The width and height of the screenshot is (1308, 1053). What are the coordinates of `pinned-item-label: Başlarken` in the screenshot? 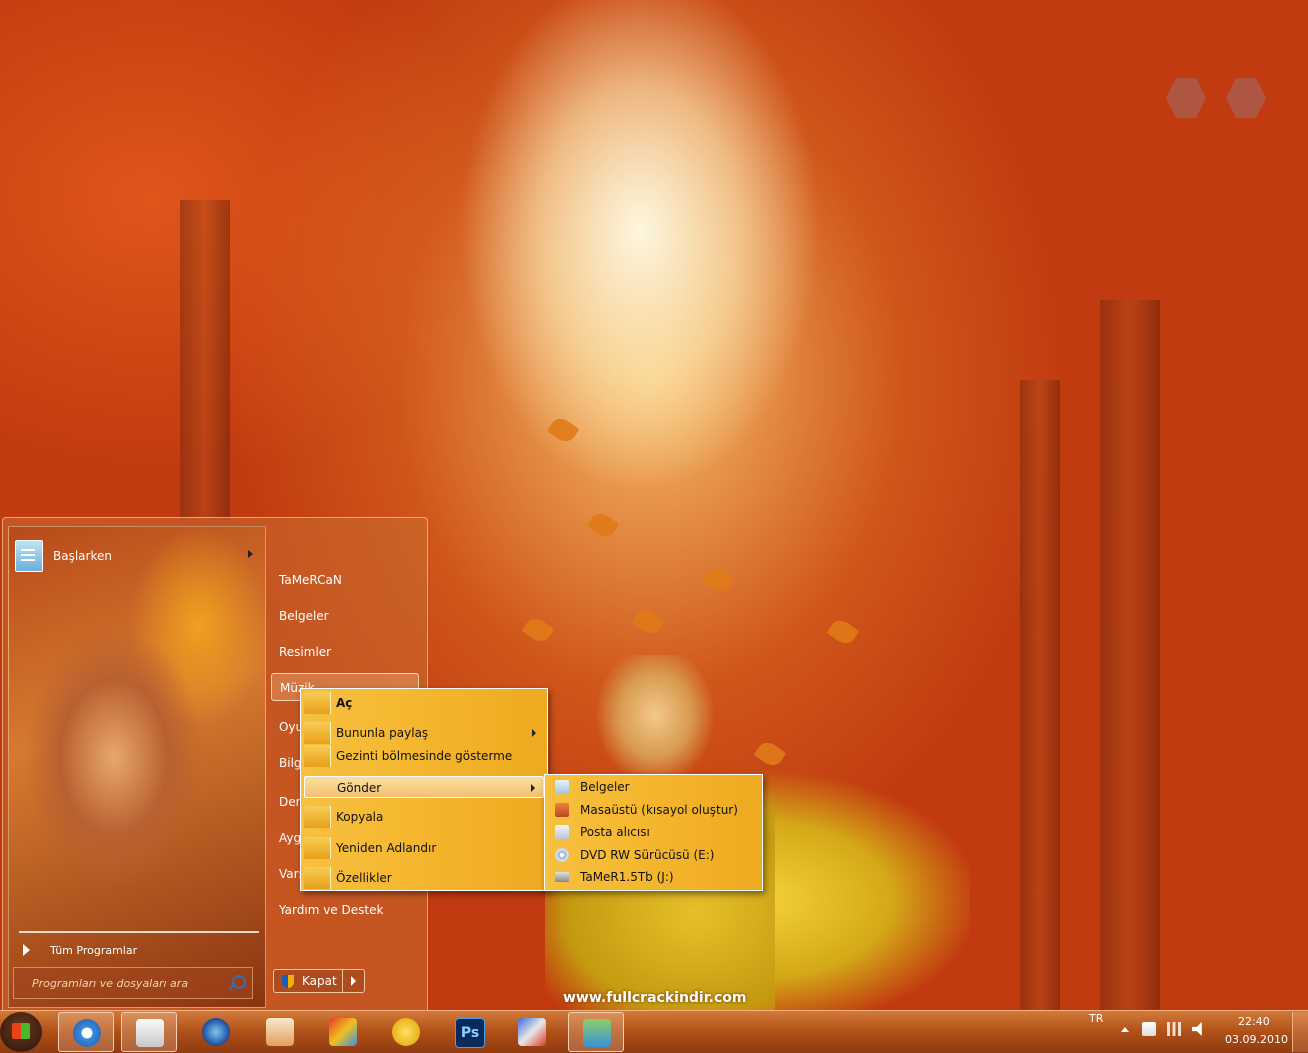 It's located at (82, 556).